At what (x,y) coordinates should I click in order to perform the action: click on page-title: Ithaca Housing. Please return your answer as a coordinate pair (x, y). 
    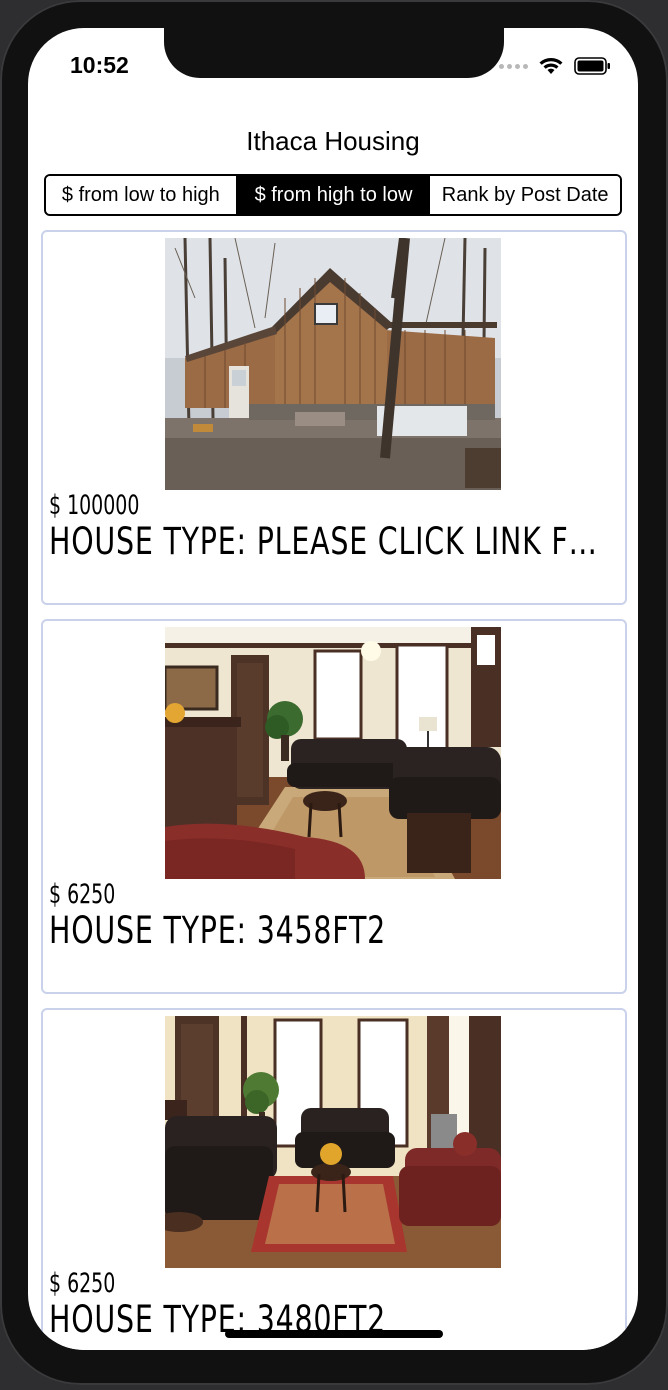
    Looking at the image, I should click on (333, 141).